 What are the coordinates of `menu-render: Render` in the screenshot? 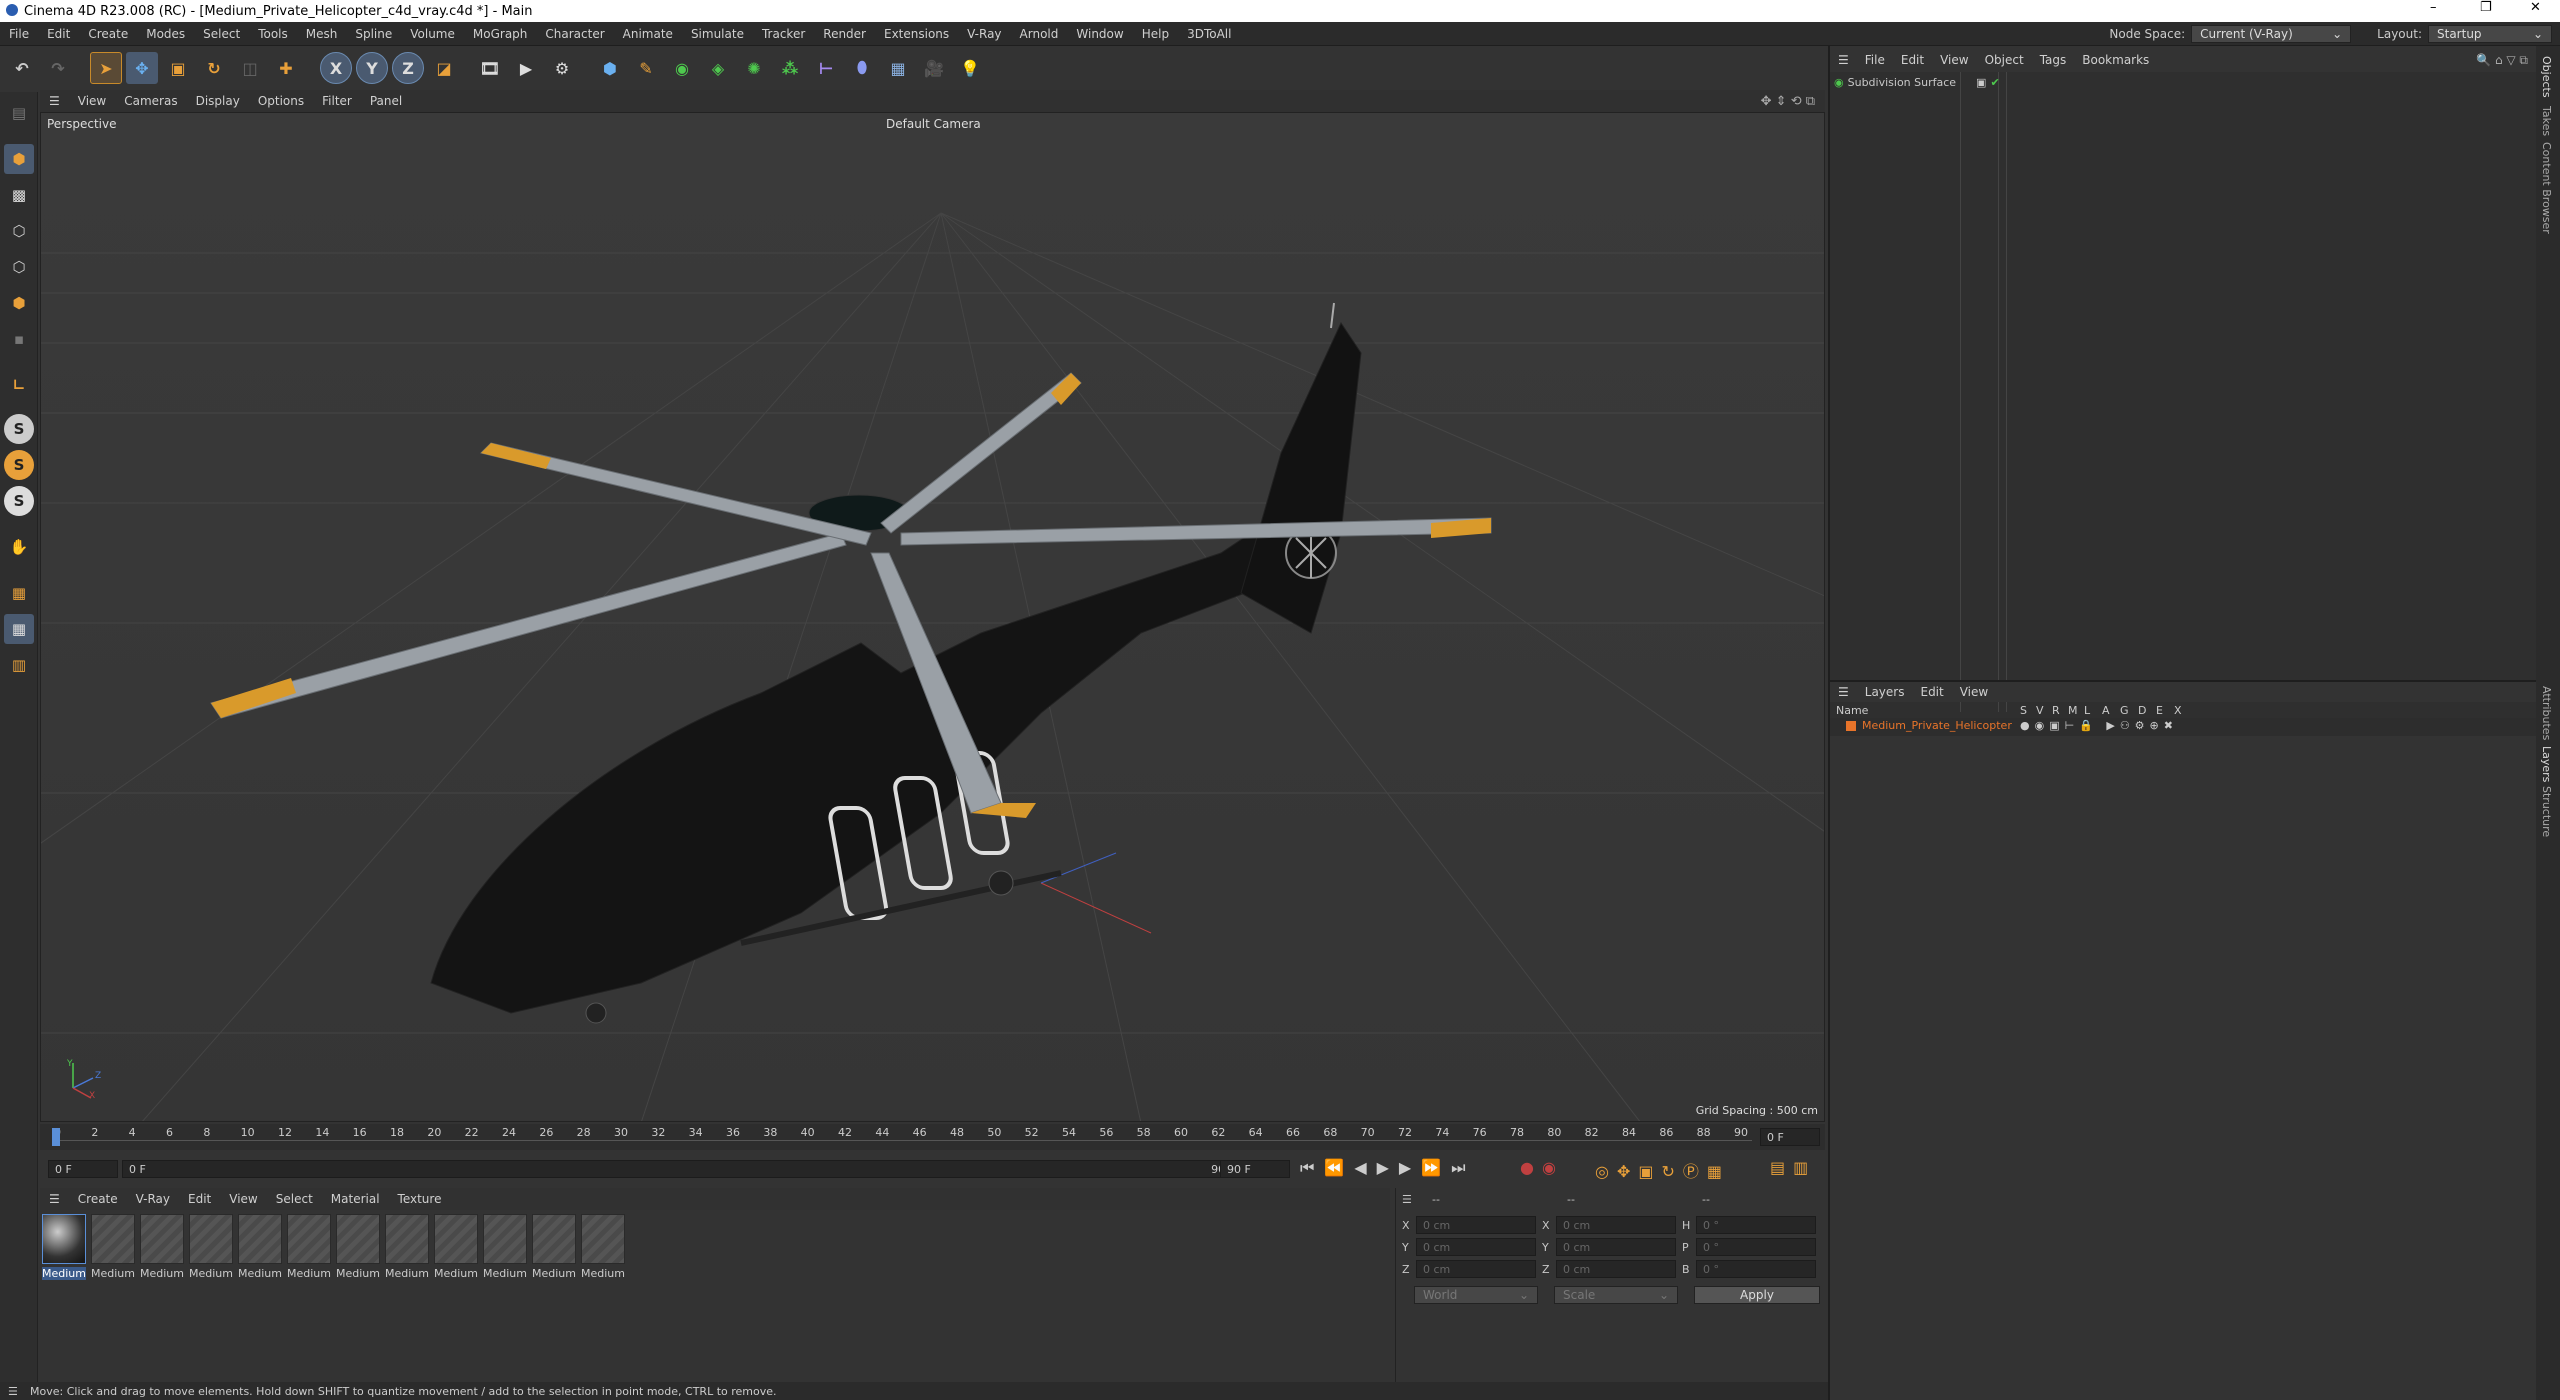 It's located at (844, 34).